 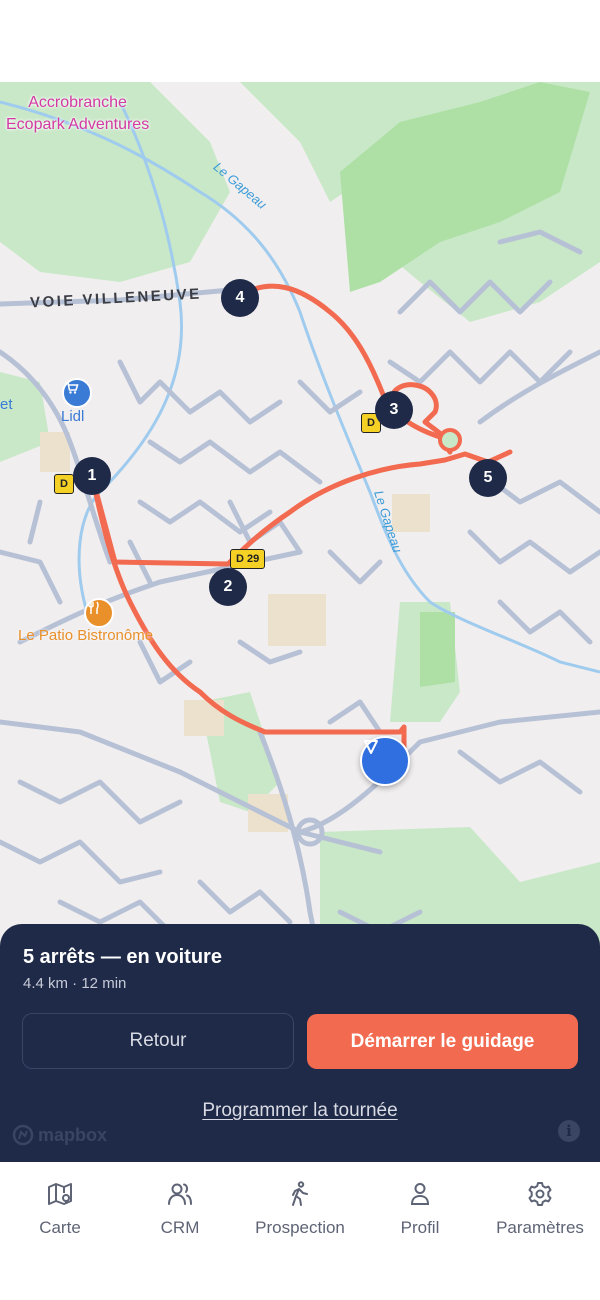 What do you see at coordinates (60, 1194) in the screenshot?
I see `map-icon` at bounding box center [60, 1194].